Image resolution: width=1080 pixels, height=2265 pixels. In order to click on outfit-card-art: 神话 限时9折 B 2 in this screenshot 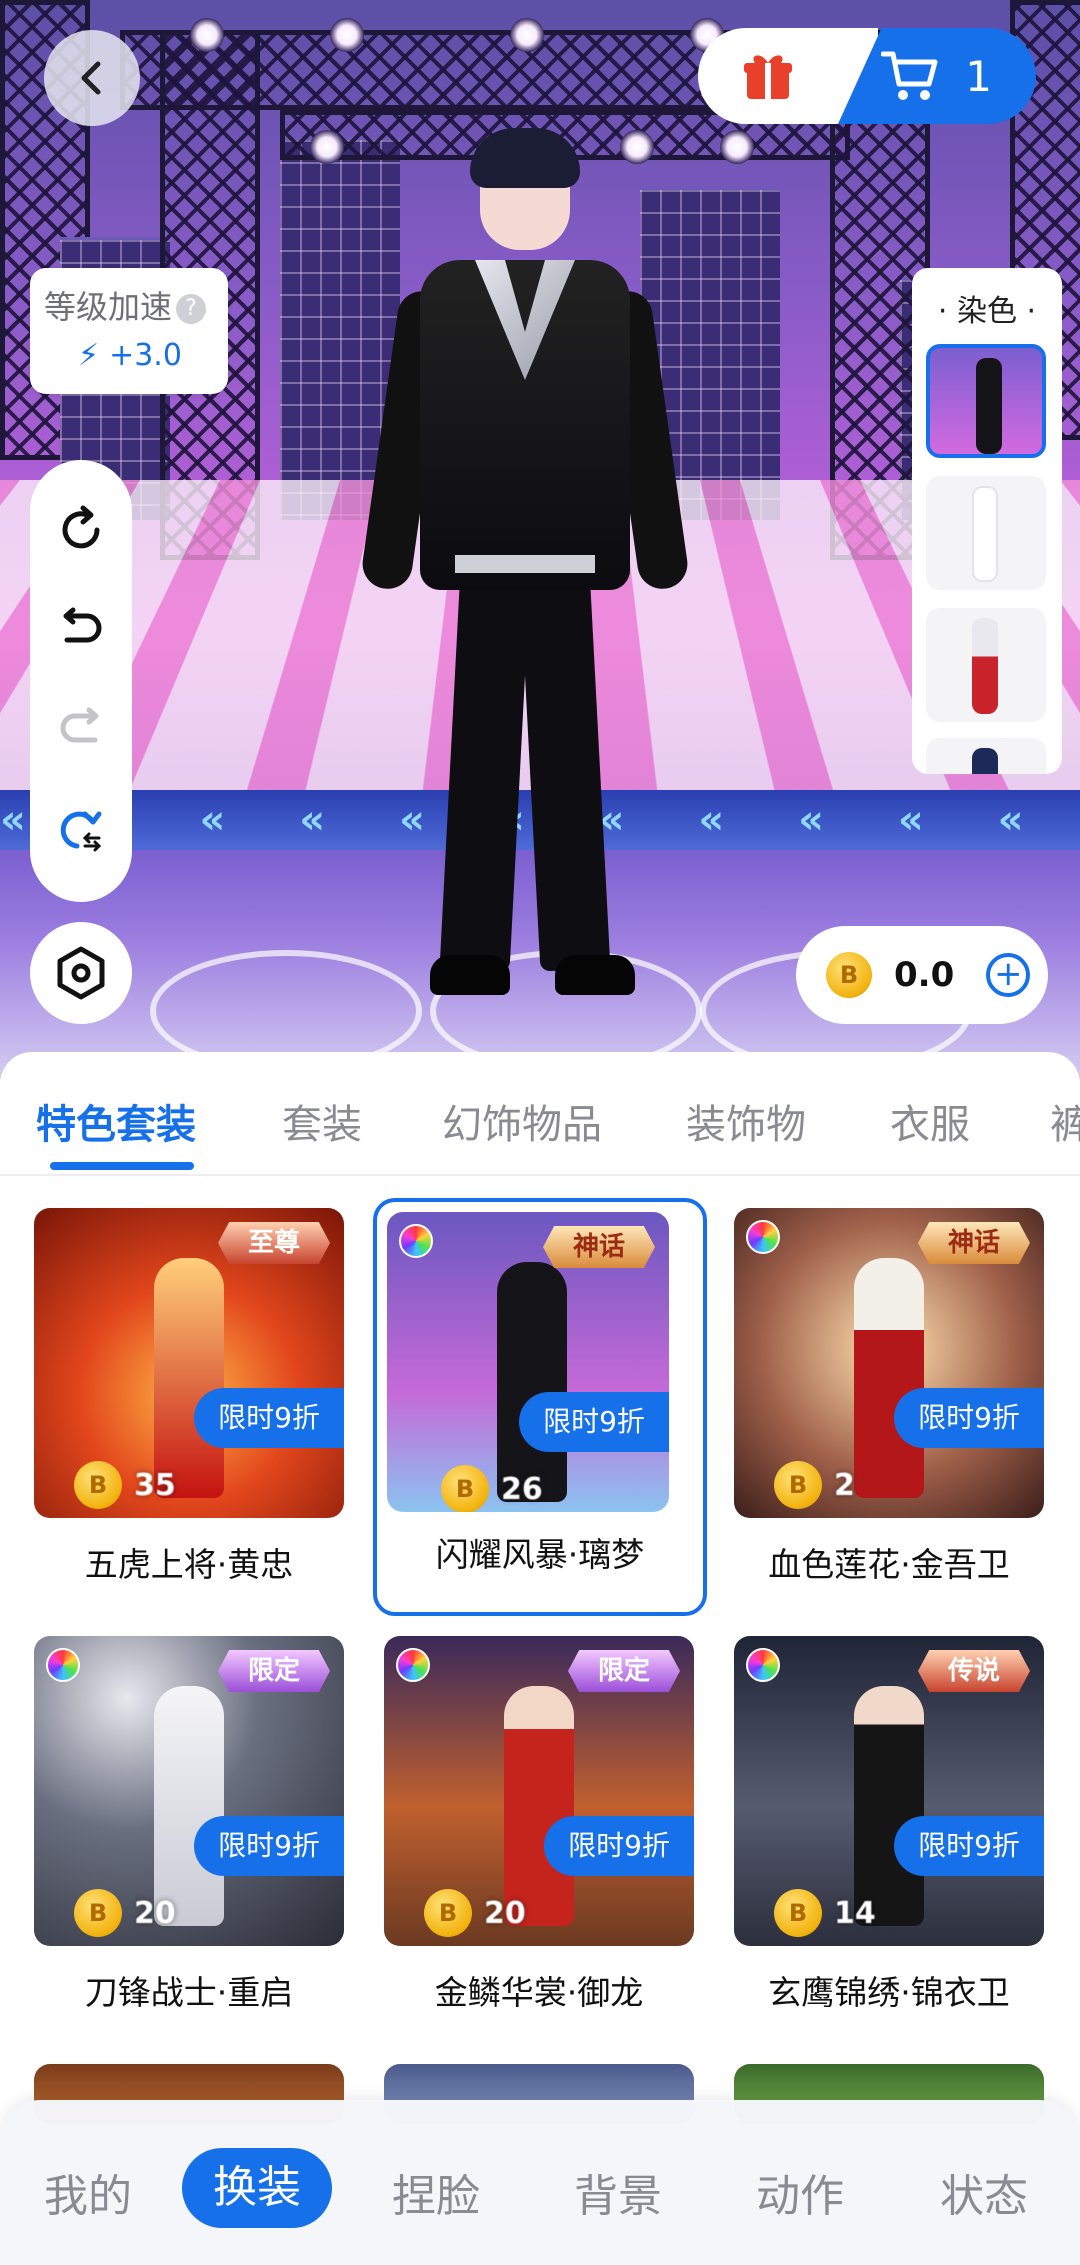, I will do `click(889, 1363)`.